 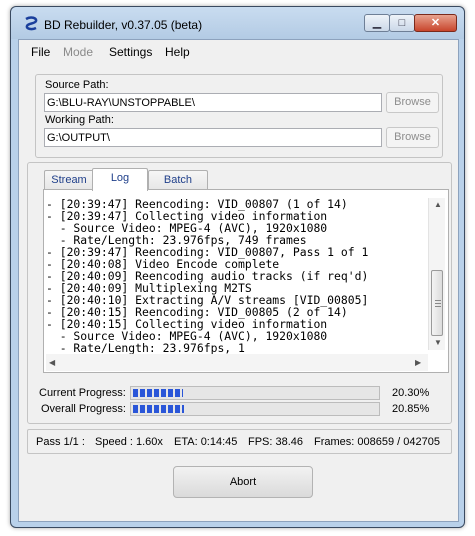 I want to click on tab-batch: Batch, so click(x=178, y=180).